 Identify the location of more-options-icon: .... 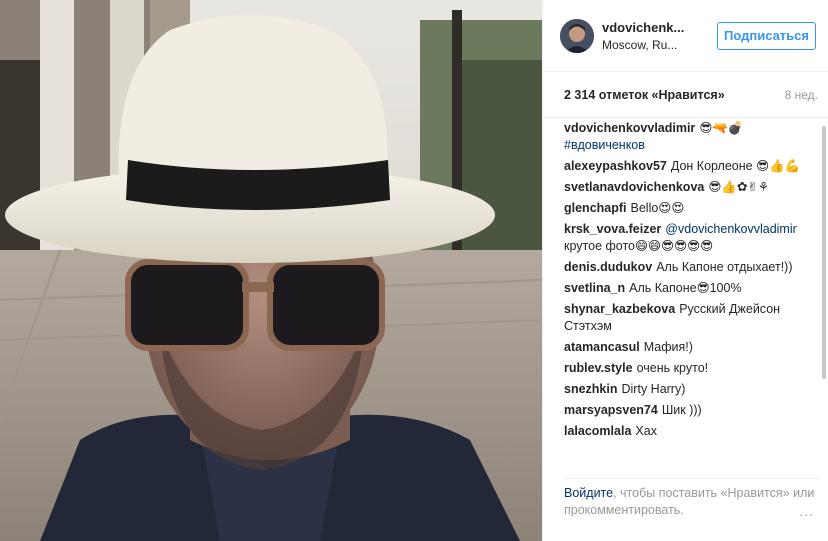
(806, 511).